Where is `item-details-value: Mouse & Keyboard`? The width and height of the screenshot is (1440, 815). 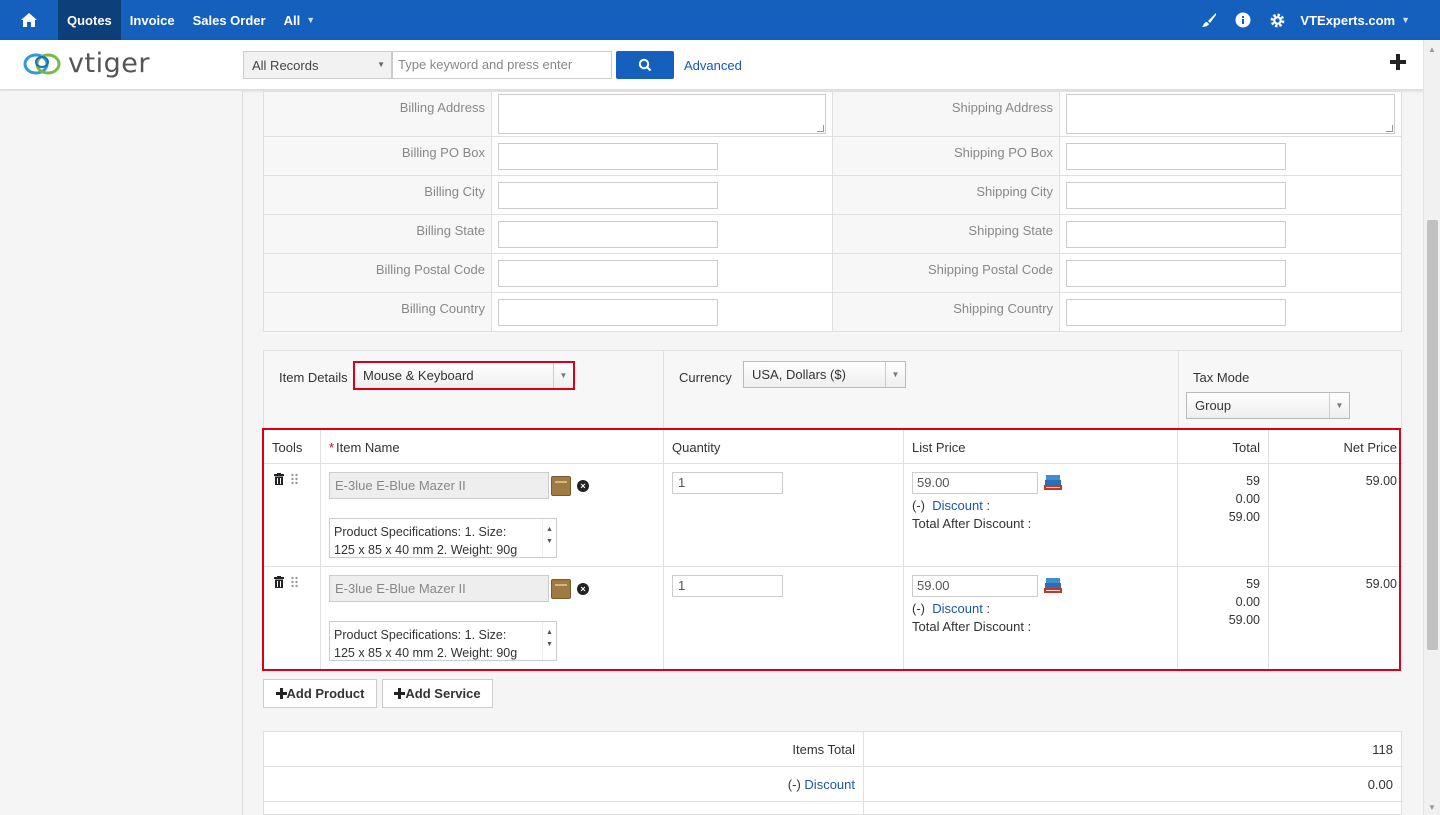 item-details-value: Mouse & Keyboard is located at coordinates (418, 375).